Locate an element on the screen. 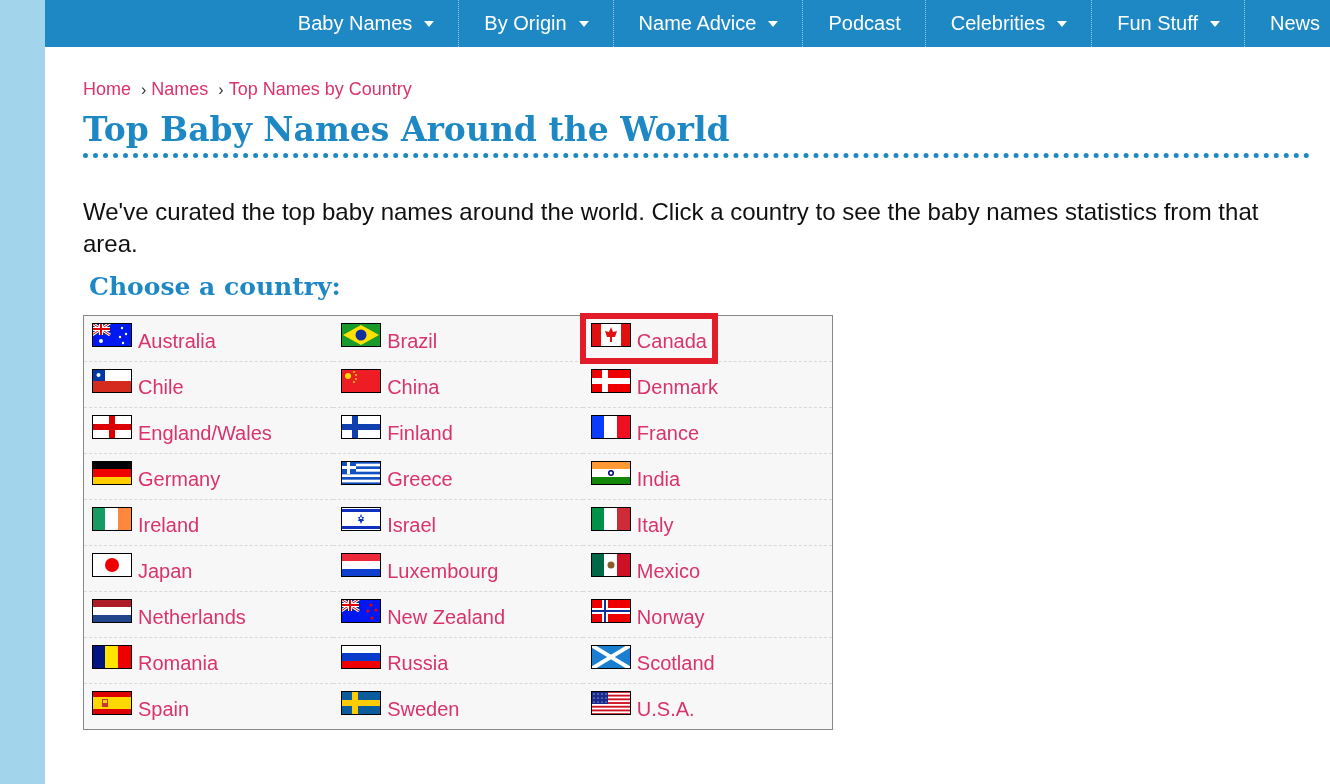  nav-item: Name Advice is located at coordinates (707, 23).